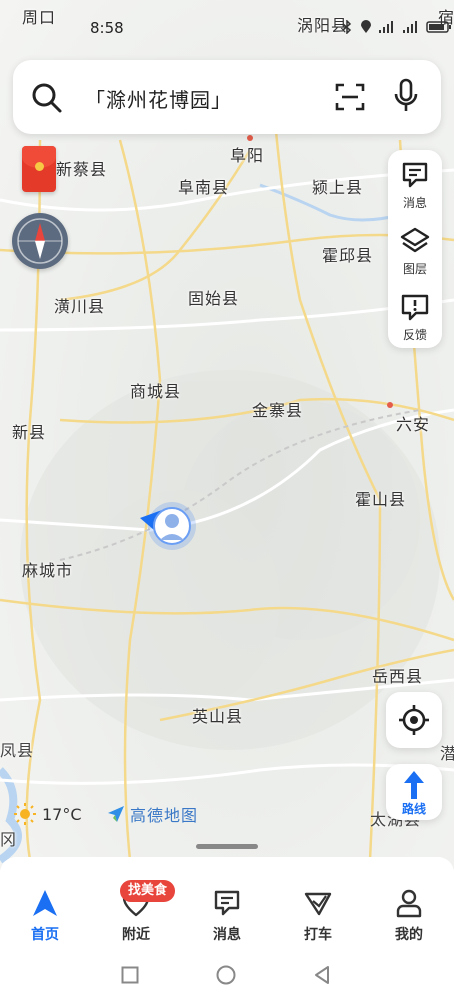  I want to click on place-label-yingshang: 颍上县, so click(337, 186).